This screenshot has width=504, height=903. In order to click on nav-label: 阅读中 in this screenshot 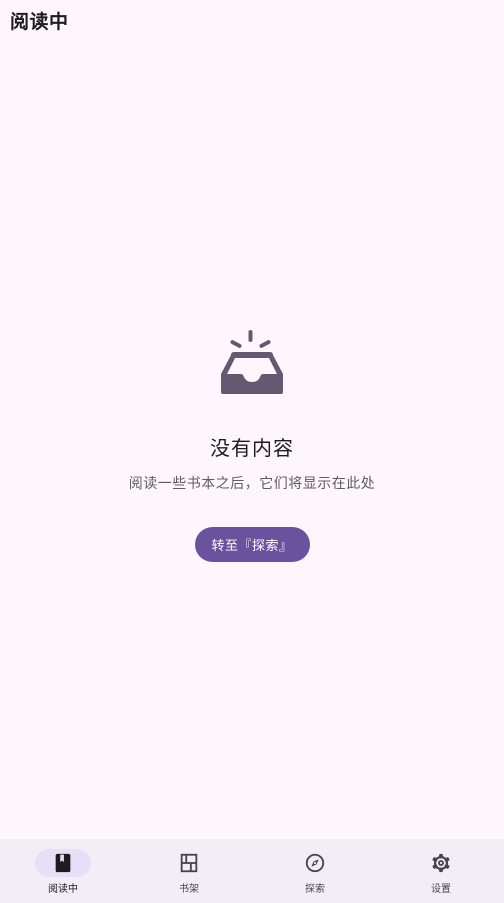, I will do `click(63, 889)`.